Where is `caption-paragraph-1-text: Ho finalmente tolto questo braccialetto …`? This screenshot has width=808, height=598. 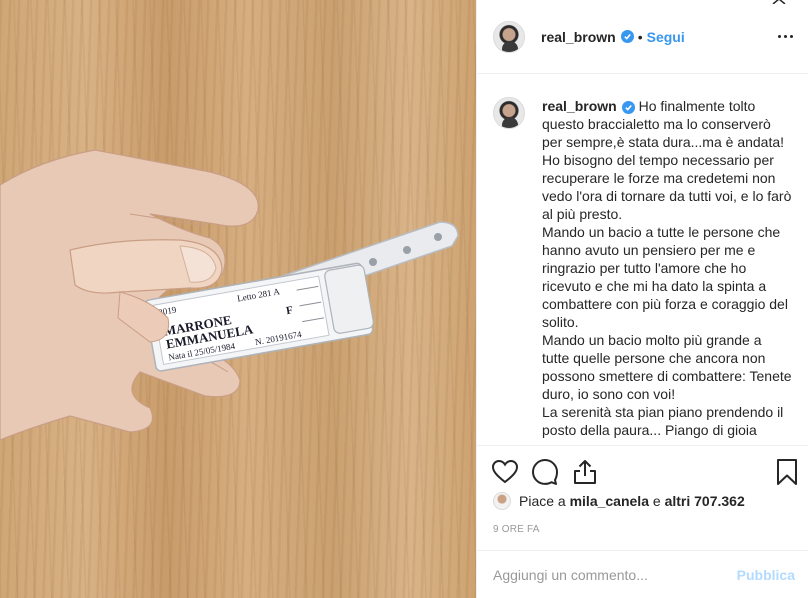
caption-paragraph-1-text: Ho finalmente tolto questo braccialetto … is located at coordinates (667, 160).